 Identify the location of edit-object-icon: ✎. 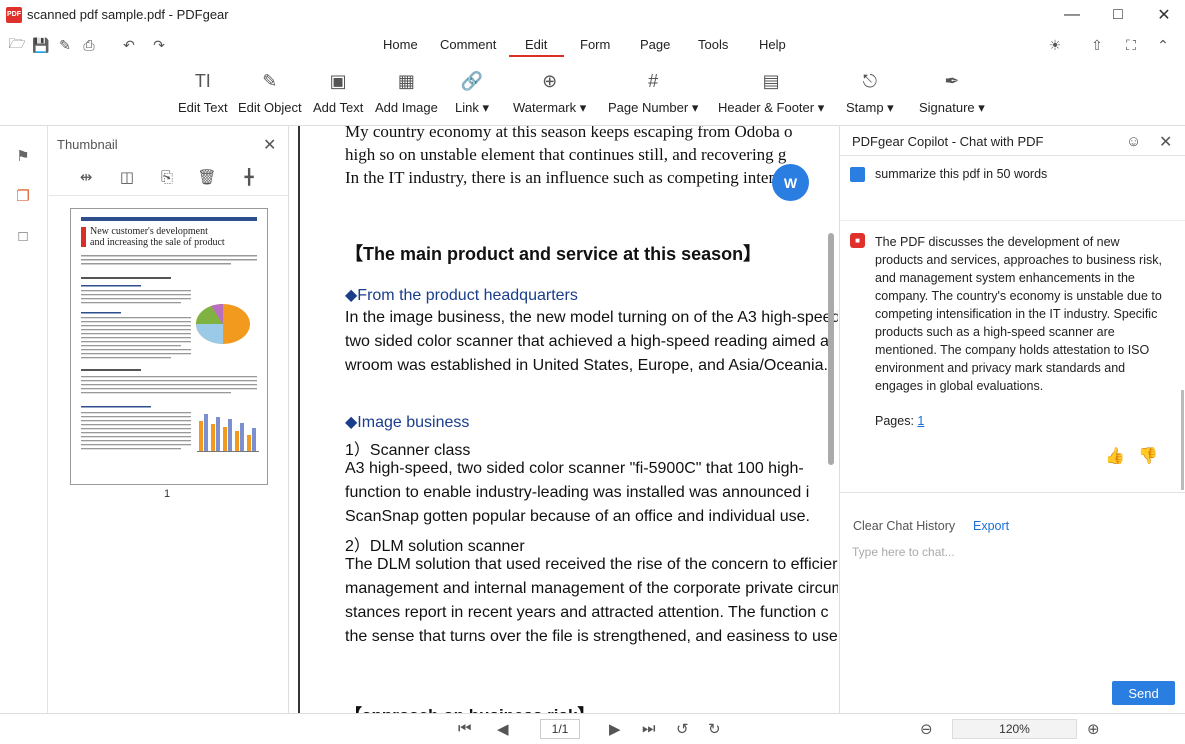
(270, 81).